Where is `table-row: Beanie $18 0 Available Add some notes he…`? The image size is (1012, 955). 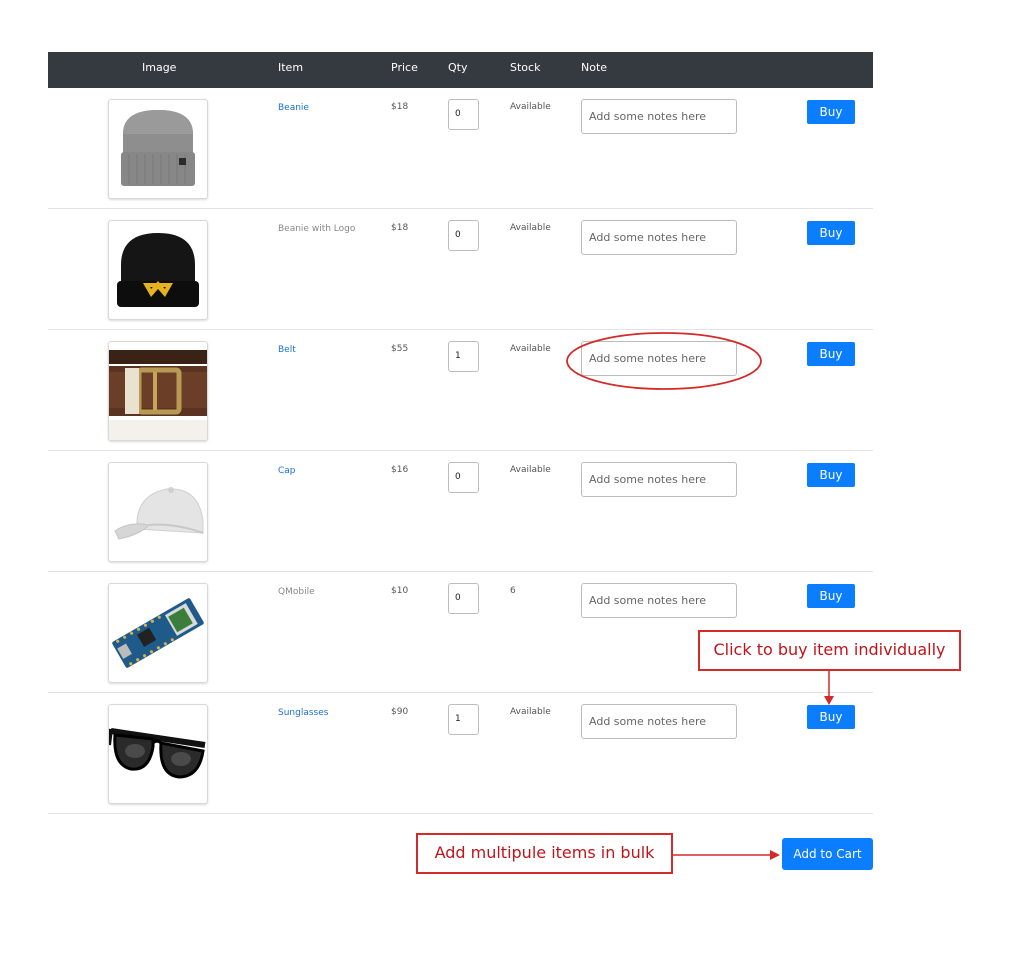
table-row: Beanie $18 0 Available Add some notes he… is located at coordinates (460, 148).